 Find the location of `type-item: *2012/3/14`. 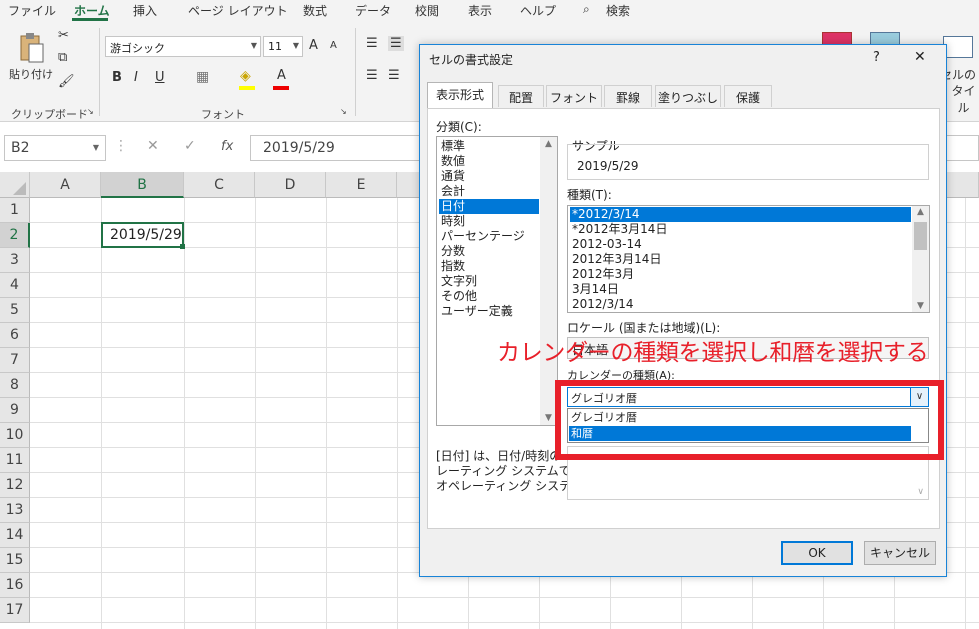

type-item: *2012/3/14 is located at coordinates (740, 214).